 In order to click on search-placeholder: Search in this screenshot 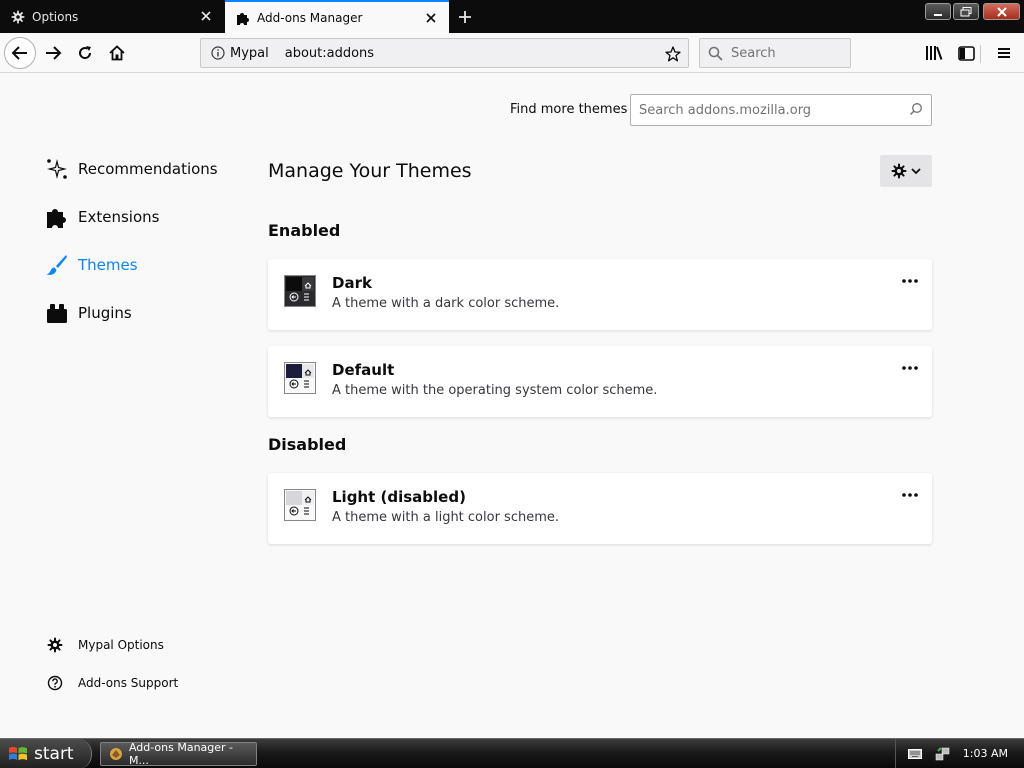, I will do `click(753, 53)`.